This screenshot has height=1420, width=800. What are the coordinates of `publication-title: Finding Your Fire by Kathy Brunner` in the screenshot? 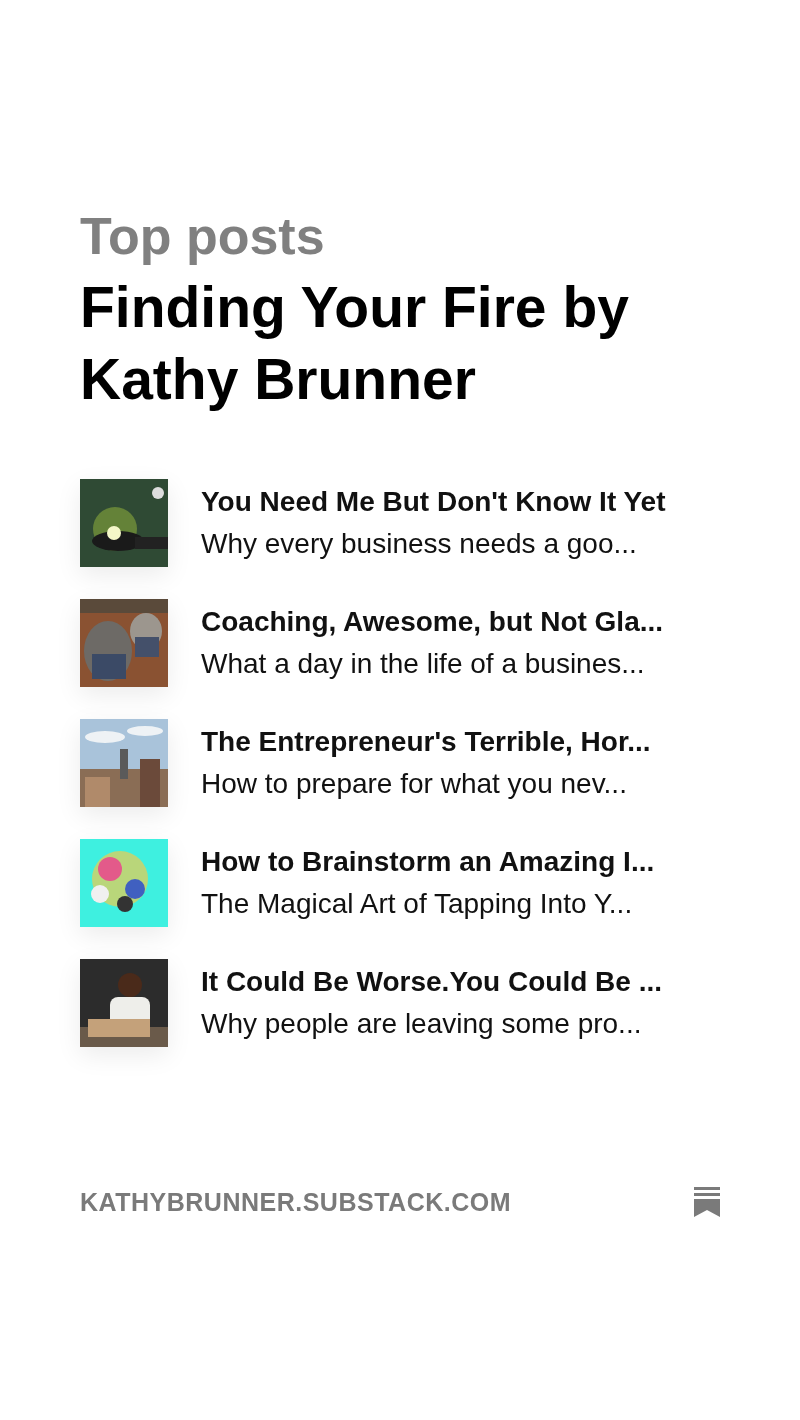 It's located at (355, 343).